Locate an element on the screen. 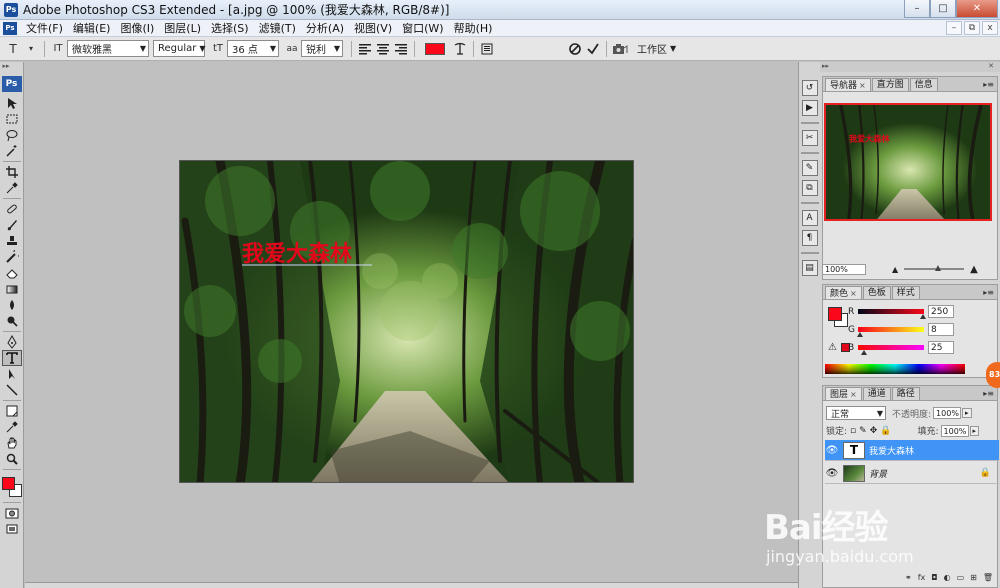 This screenshot has width=1000, height=588. text-color-swatch is located at coordinates (435, 48).